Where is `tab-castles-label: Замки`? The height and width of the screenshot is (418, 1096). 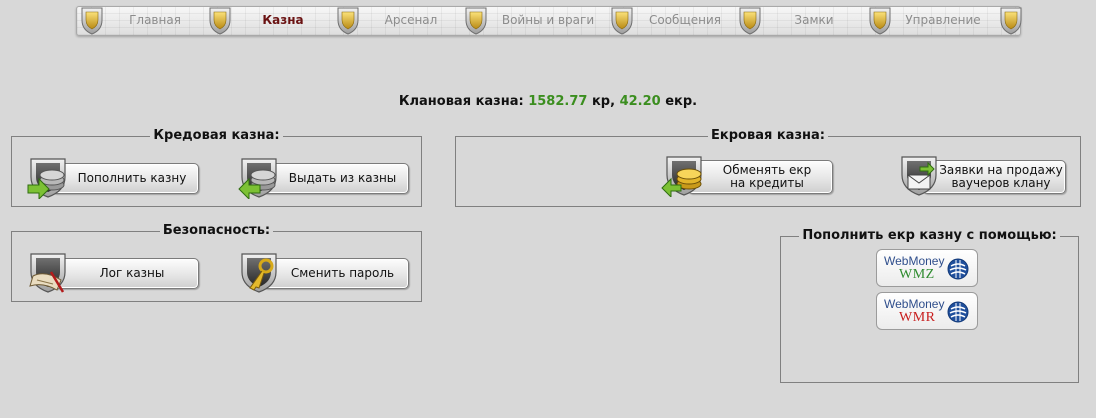 tab-castles-label: Замки is located at coordinates (814, 20).